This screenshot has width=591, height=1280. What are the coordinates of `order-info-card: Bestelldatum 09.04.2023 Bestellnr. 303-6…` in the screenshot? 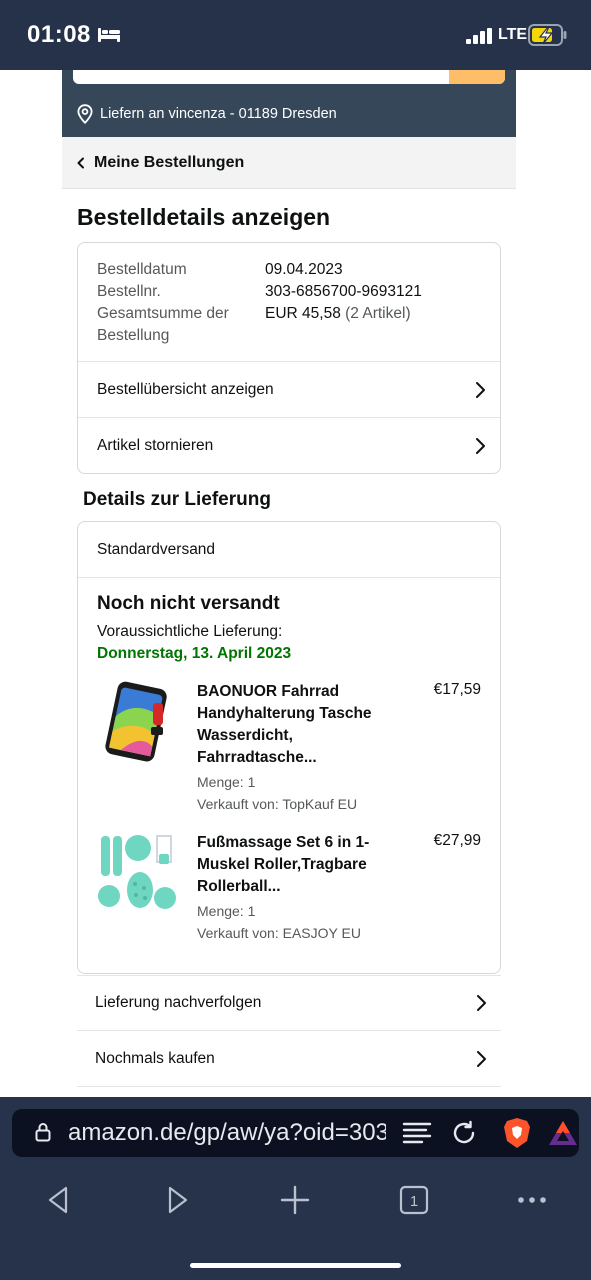 It's located at (289, 358).